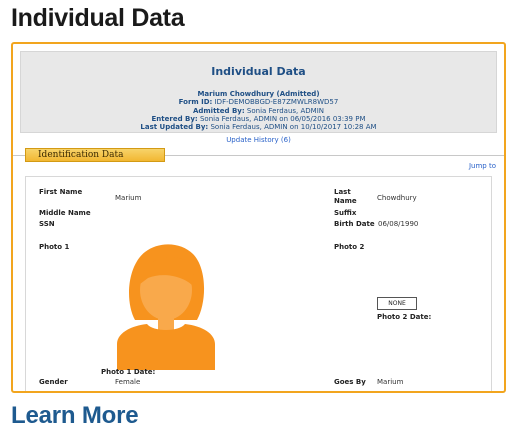  I want to click on gender-value: Female, so click(128, 382).